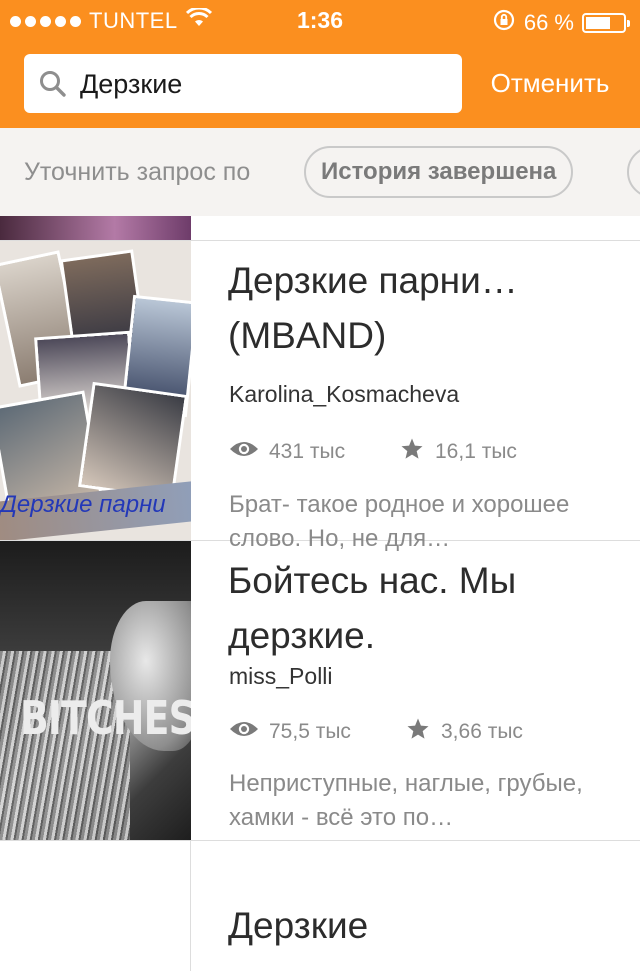 The image size is (640, 971). What do you see at coordinates (476, 451) in the screenshot?
I see `votes-count: 16,1 тыс` at bounding box center [476, 451].